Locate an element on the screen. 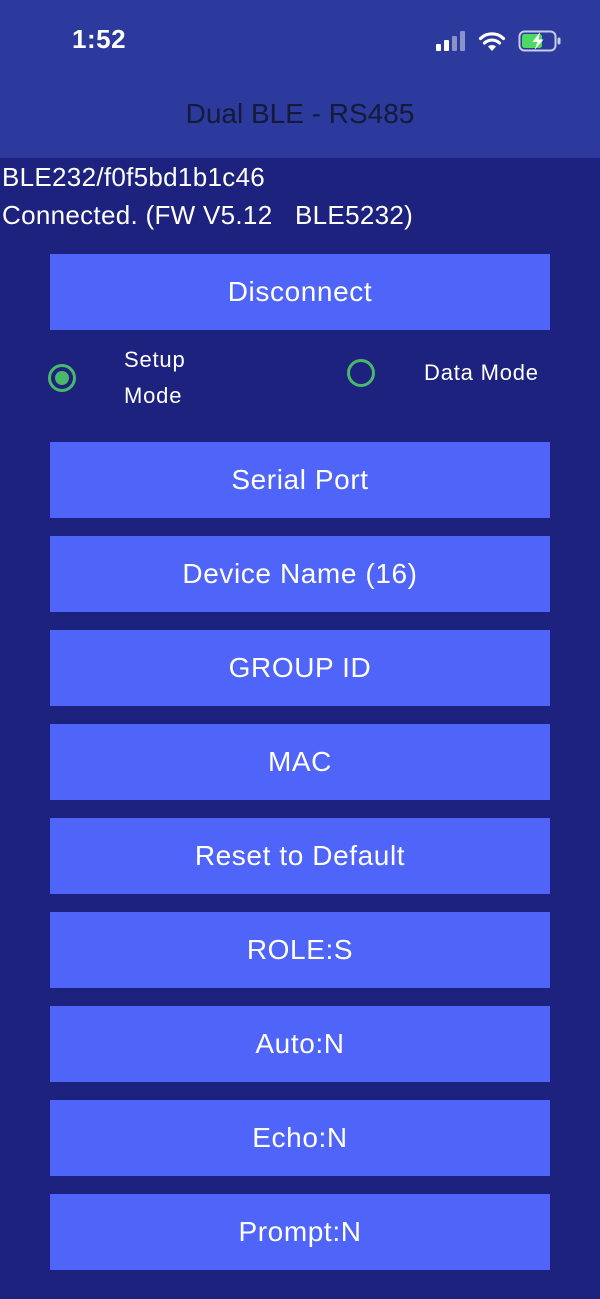 Image resolution: width=600 pixels, height=1299 pixels. nav-title: Dual BLE - RS485 is located at coordinates (300, 113).